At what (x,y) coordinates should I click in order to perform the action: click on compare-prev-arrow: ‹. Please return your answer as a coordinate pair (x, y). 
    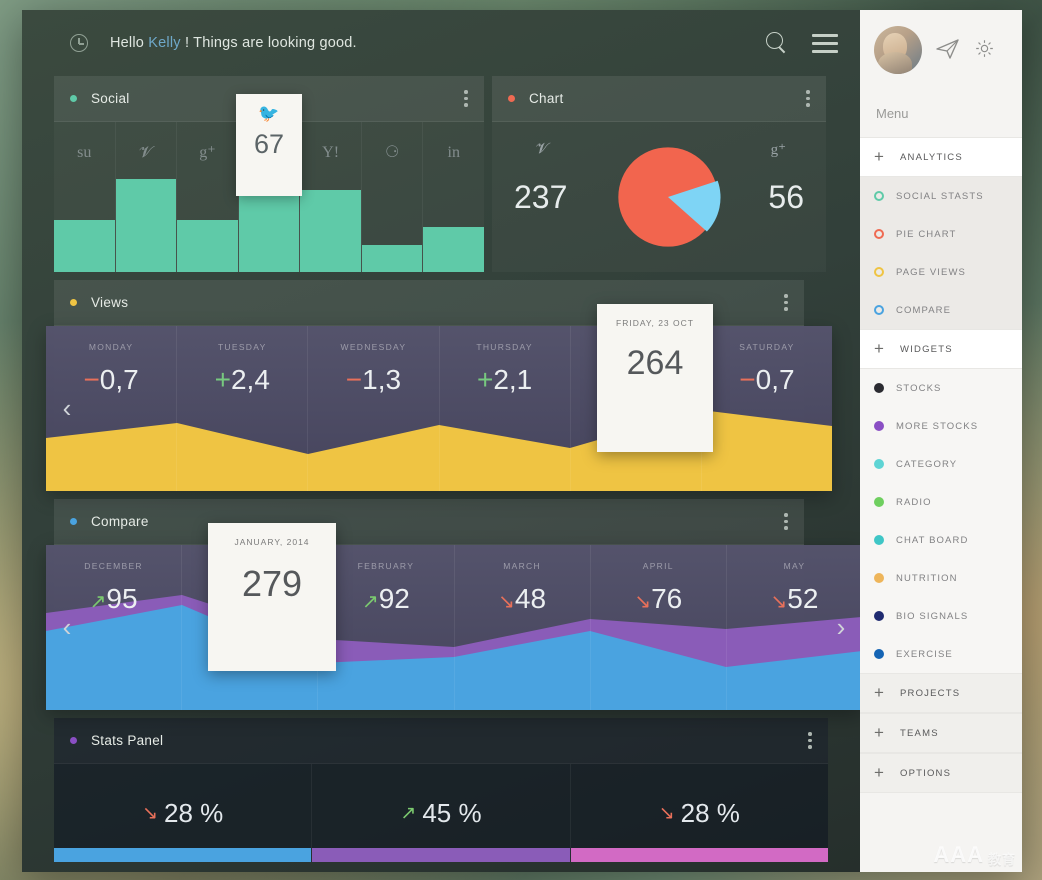
    Looking at the image, I should click on (67, 627).